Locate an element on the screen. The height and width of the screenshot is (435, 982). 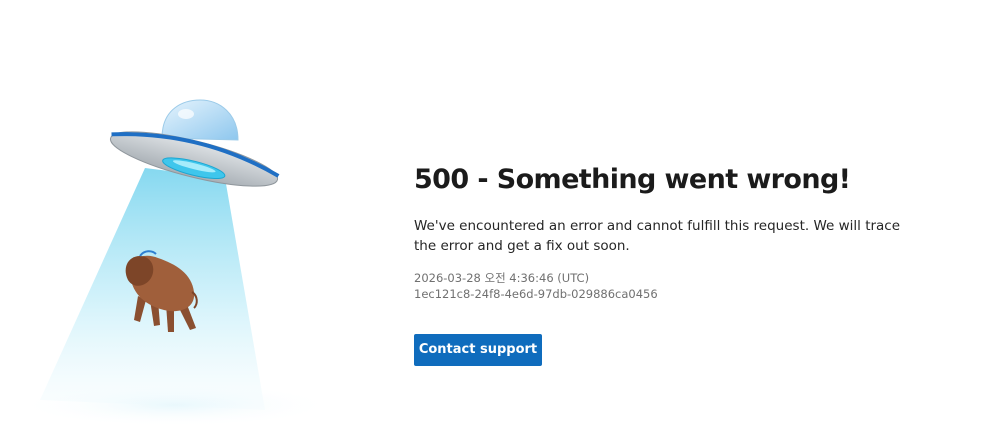
dome-highlight is located at coordinates (186, 114).